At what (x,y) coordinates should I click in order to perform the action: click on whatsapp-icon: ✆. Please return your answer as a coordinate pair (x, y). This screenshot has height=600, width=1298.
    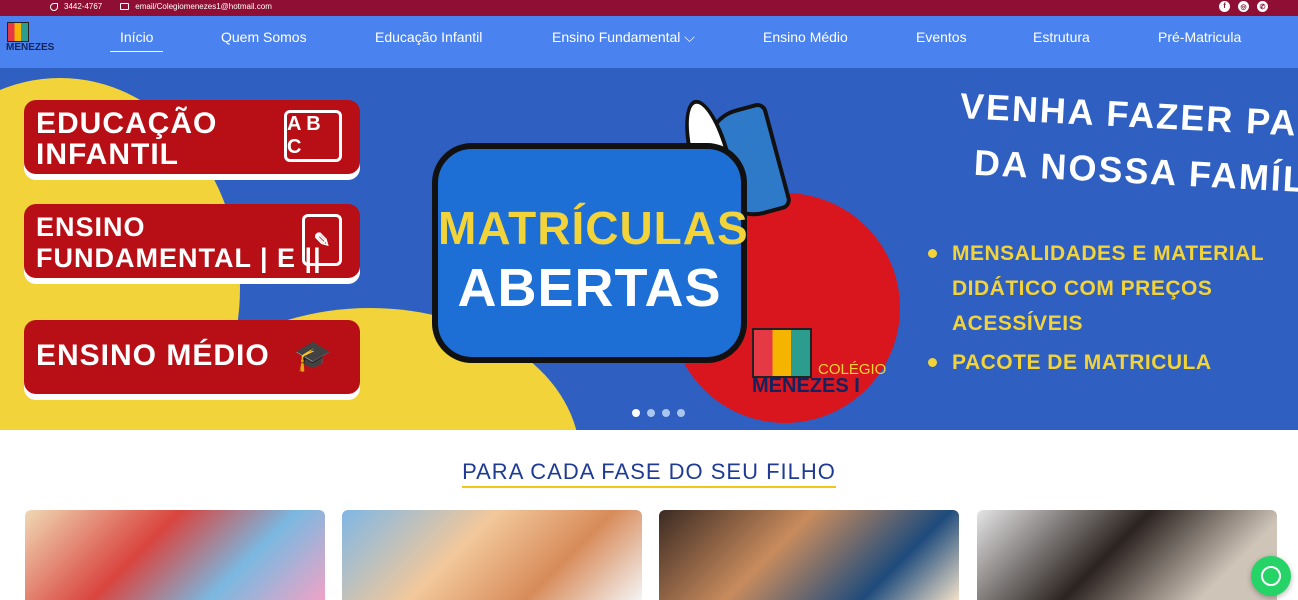
    Looking at the image, I should click on (1262, 6).